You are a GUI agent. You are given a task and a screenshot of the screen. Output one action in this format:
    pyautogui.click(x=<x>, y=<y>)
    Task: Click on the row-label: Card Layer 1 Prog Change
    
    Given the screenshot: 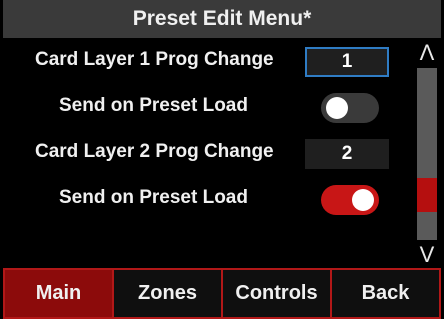 What is the action you would take?
    pyautogui.click(x=154, y=59)
    